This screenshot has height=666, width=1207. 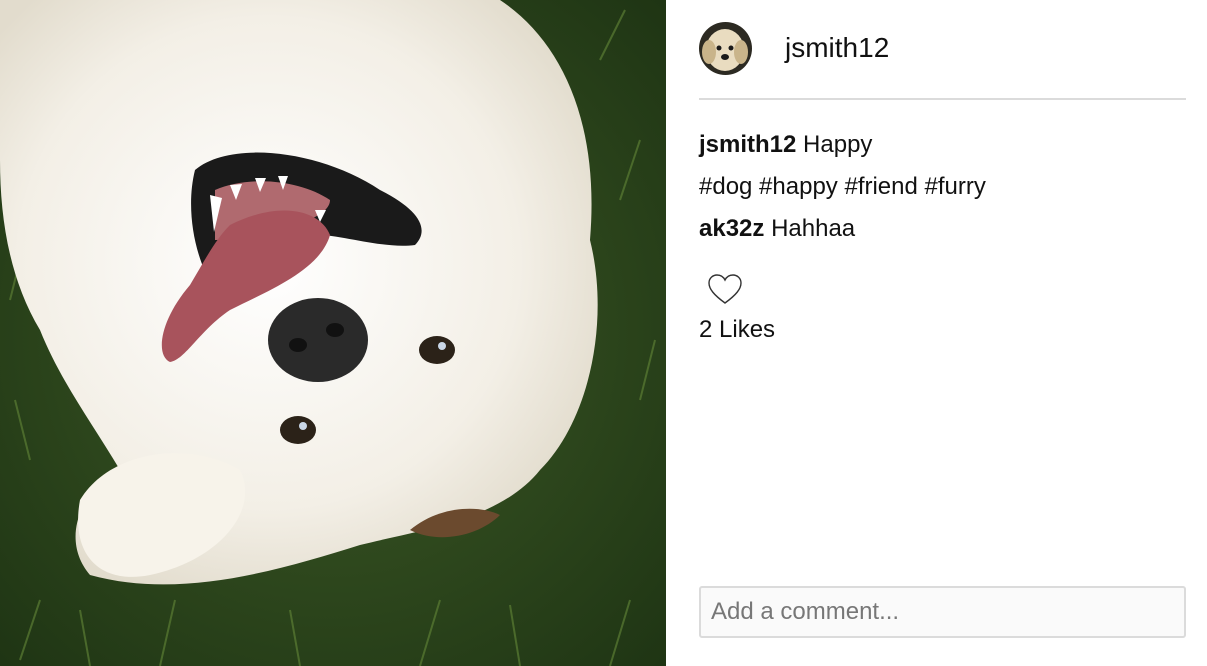 What do you see at coordinates (838, 144) in the screenshot?
I see `caption-text: Happy` at bounding box center [838, 144].